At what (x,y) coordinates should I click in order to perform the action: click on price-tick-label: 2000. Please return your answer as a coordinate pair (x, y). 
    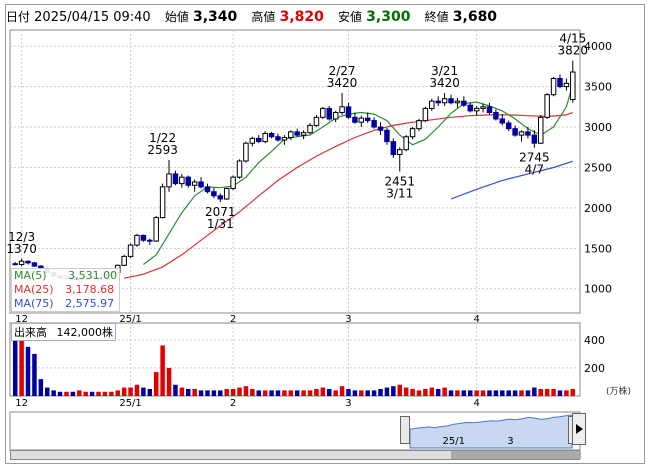
    Looking at the image, I should click on (598, 208).